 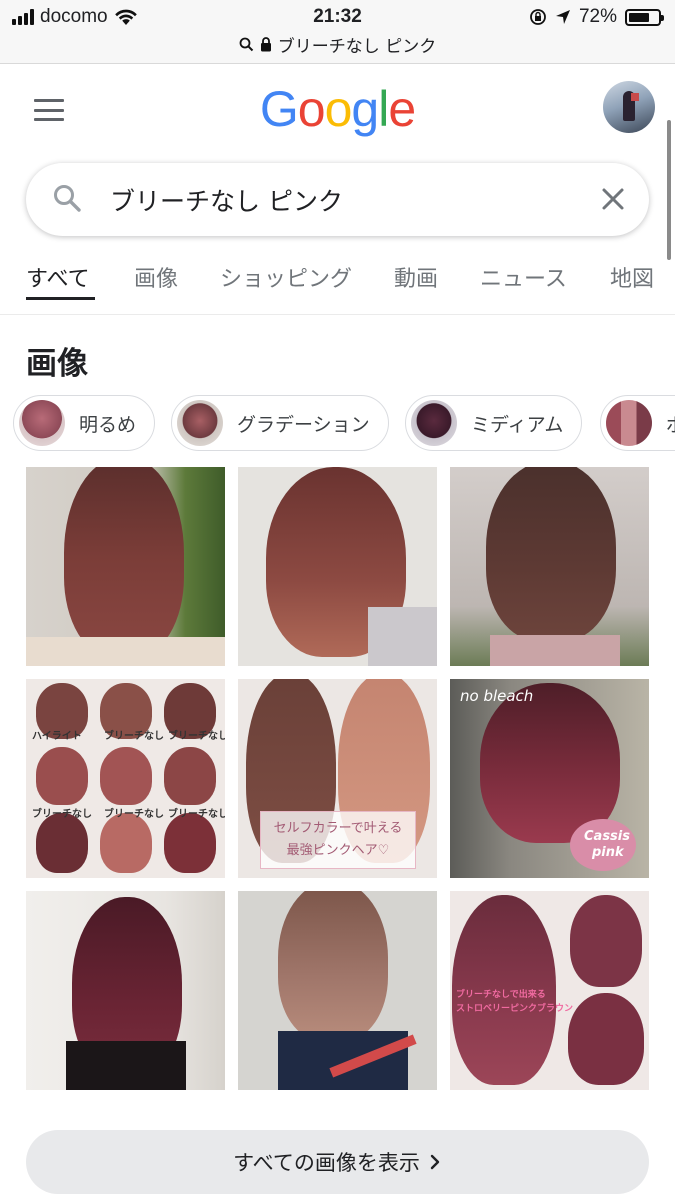 What do you see at coordinates (286, 277) in the screenshot?
I see `tab-shopping: ショッピング` at bounding box center [286, 277].